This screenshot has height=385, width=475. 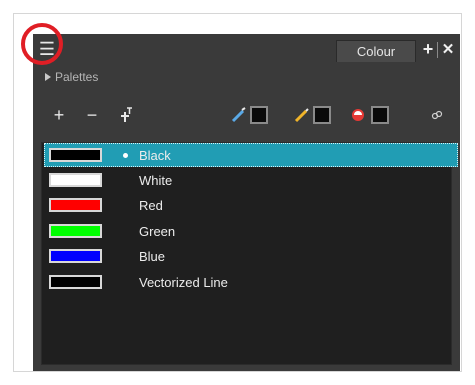 I want to click on swatch-name: Black, so click(x=155, y=155).